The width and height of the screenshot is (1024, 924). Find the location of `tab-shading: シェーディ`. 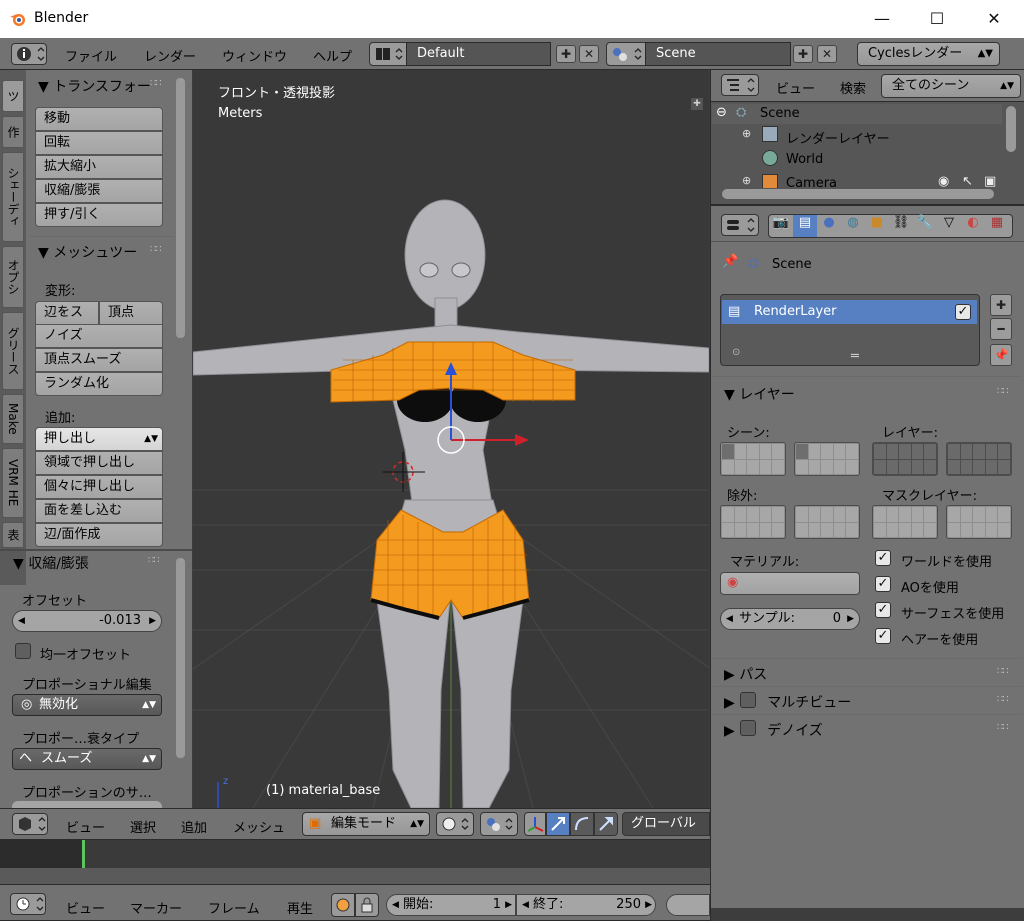

tab-shading: シェーディ is located at coordinates (13, 197).